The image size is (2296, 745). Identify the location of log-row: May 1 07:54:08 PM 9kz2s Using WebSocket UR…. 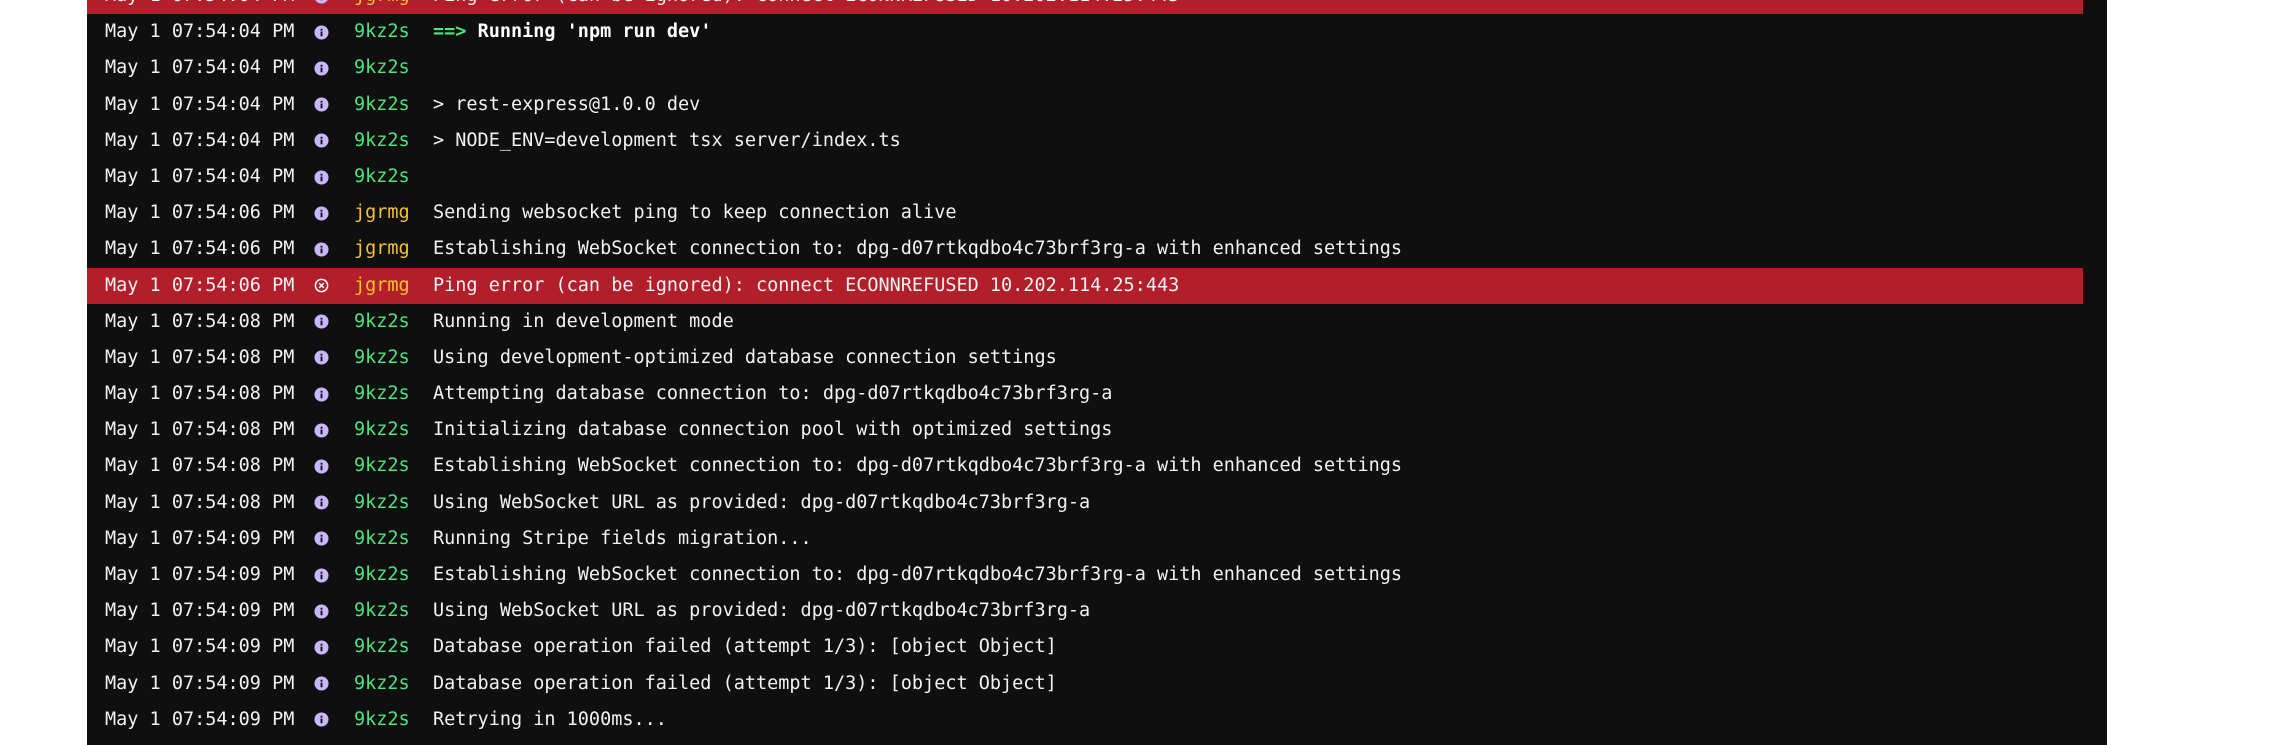
(1097, 503).